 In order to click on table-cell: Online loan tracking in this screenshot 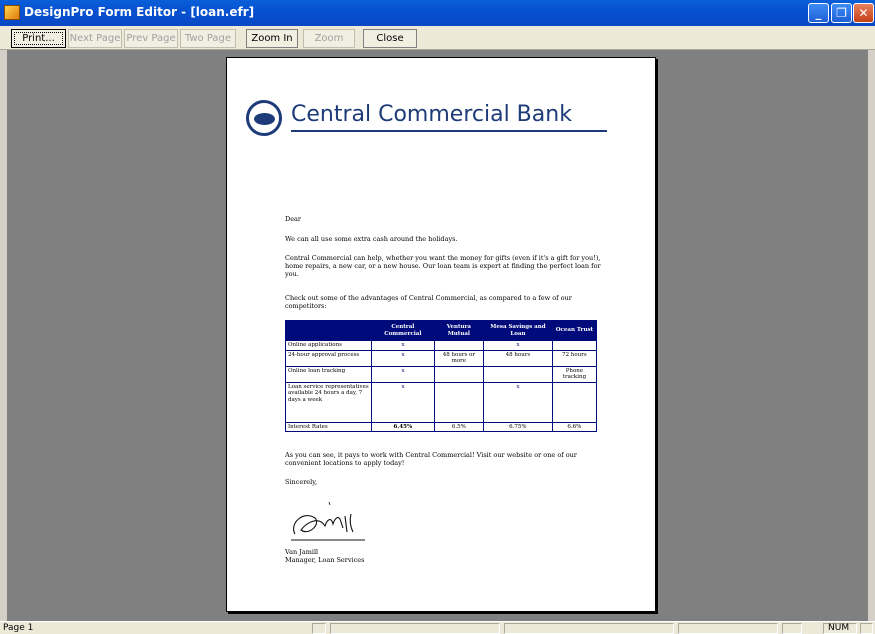, I will do `click(328, 374)`.